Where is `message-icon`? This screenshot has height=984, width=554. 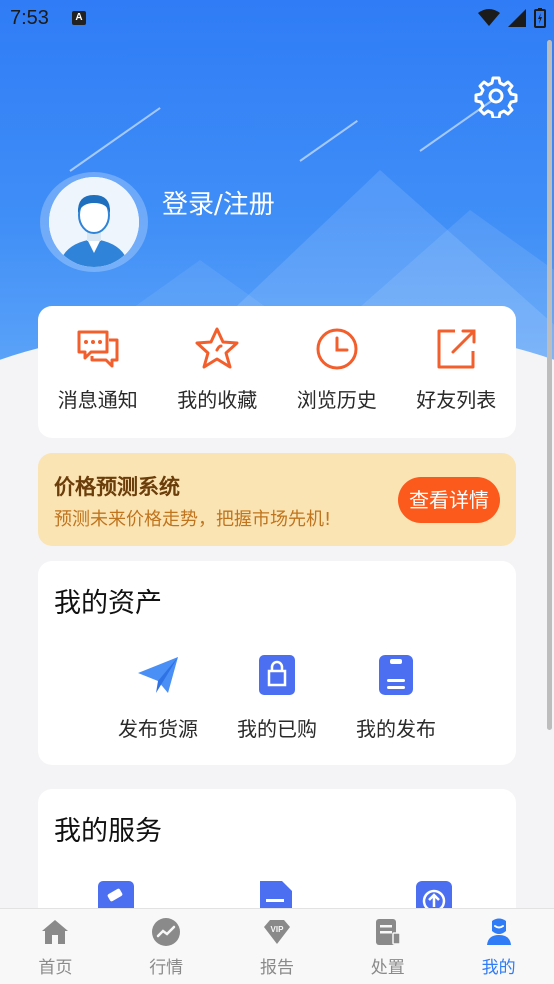
message-icon is located at coordinates (98, 349).